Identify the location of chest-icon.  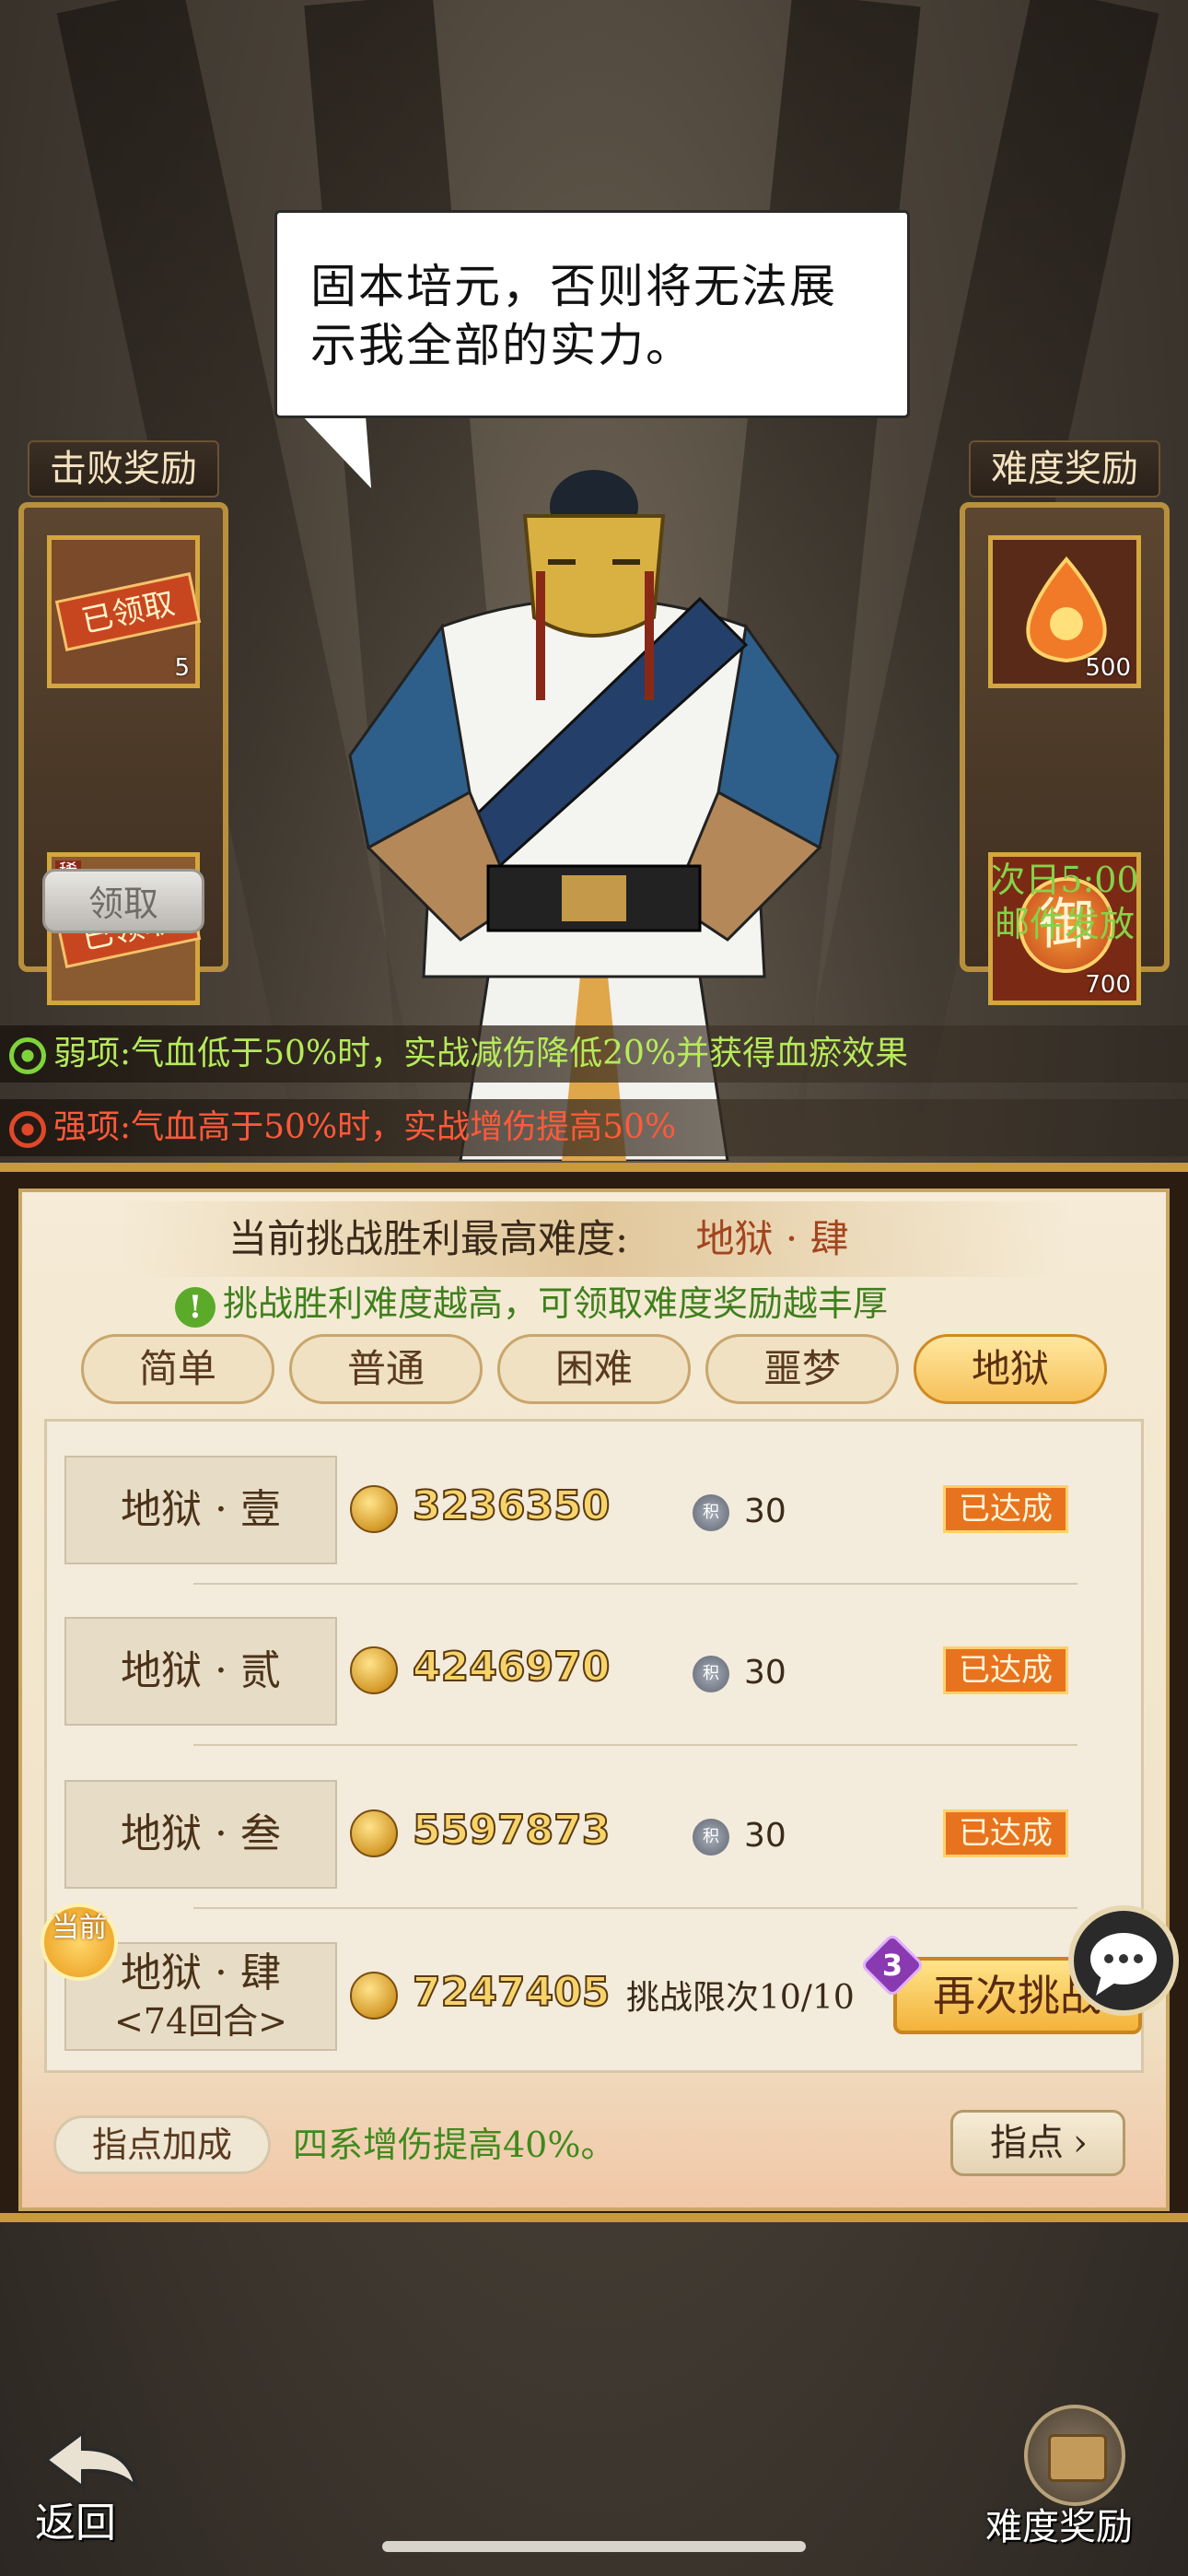
(1074, 2455).